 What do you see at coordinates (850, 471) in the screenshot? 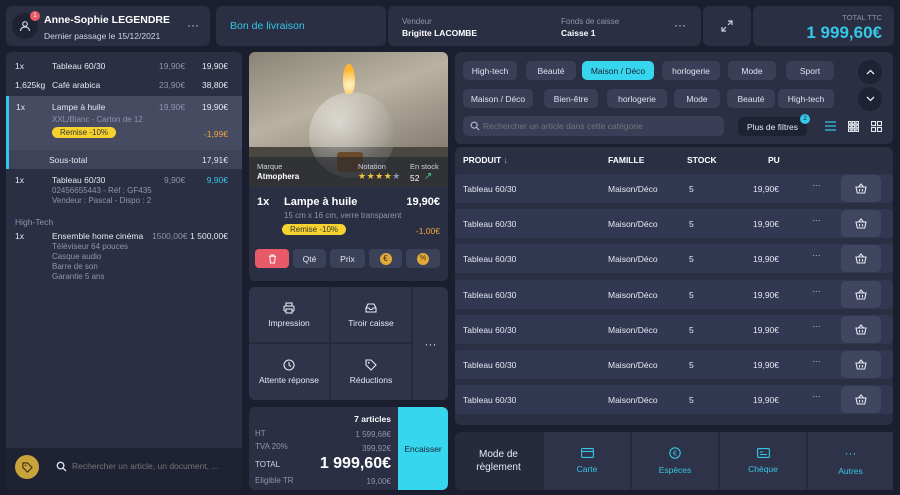
I see `pay-other-label: Autres` at bounding box center [850, 471].